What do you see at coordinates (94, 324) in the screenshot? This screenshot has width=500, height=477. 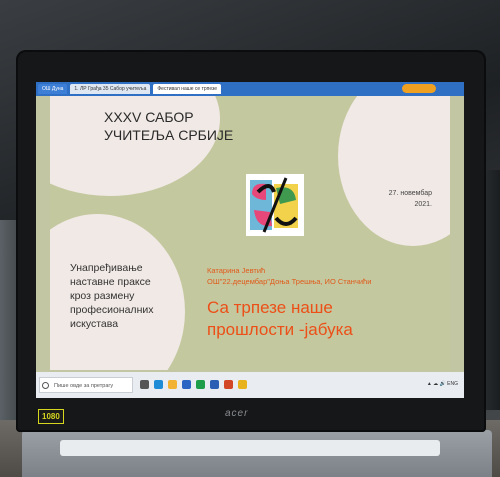 I see `subtitle-line: искустава` at bounding box center [94, 324].